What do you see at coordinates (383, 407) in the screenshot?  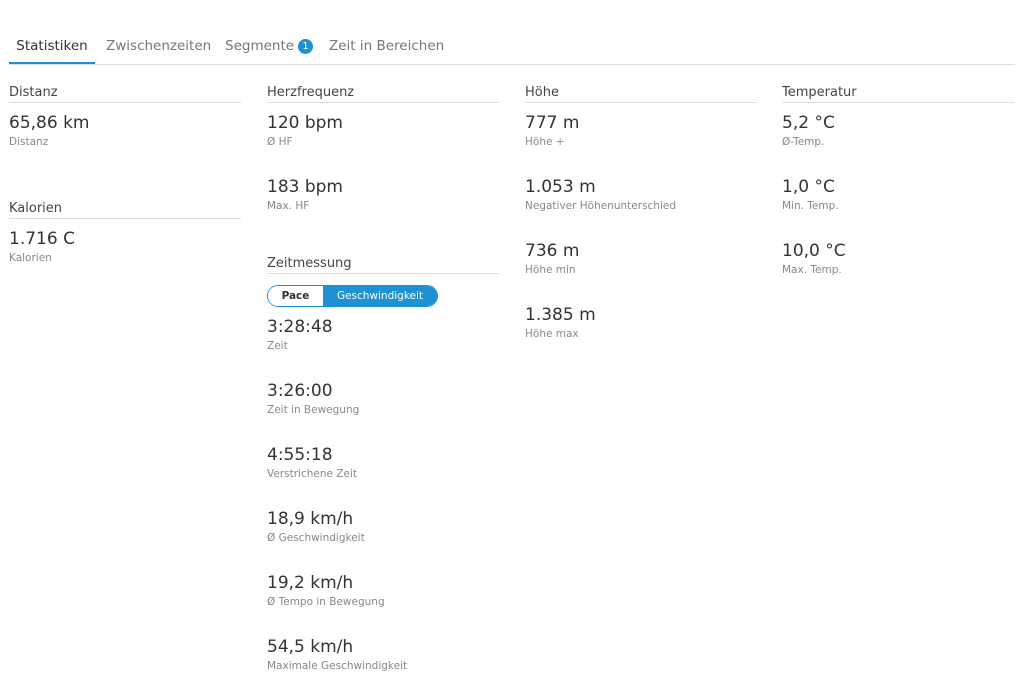 I see `timing-stat: 3:26:00 Zeit in Bewegung` at bounding box center [383, 407].